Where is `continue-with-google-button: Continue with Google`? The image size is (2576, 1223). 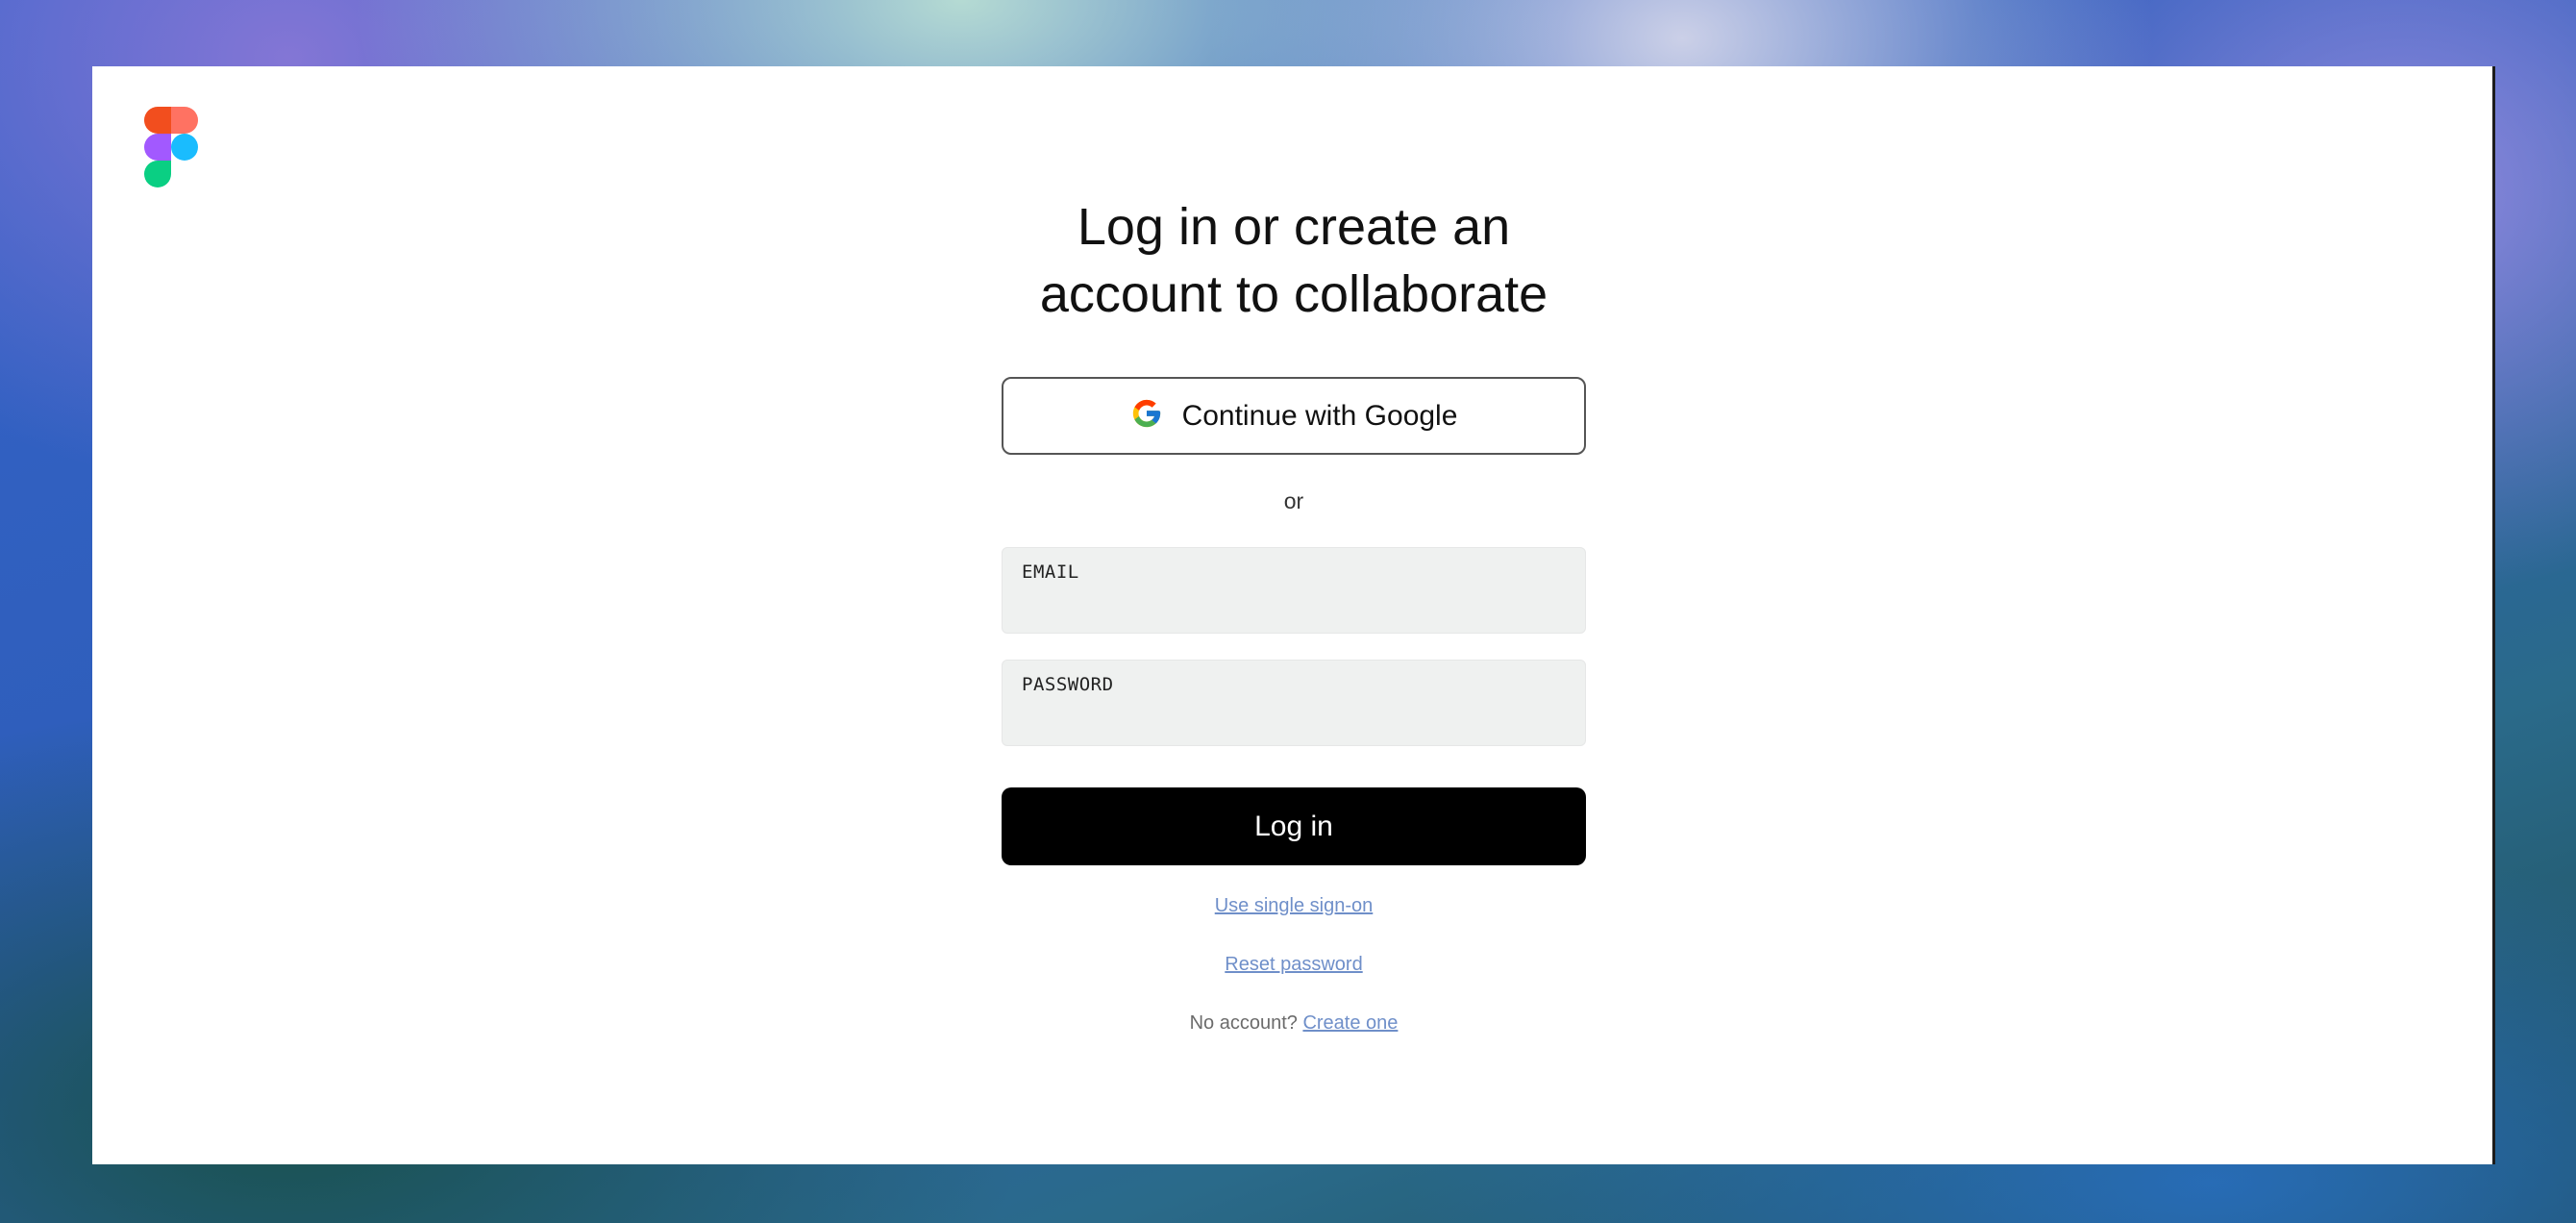 continue-with-google-button: Continue with Google is located at coordinates (1294, 416).